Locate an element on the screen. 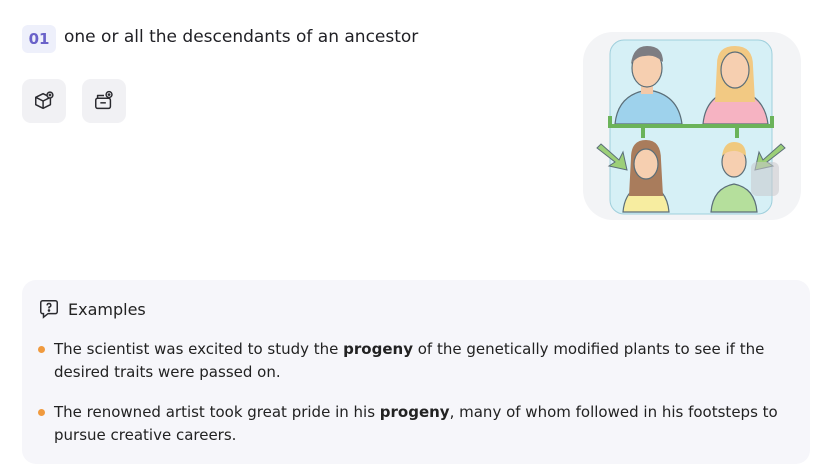 The height and width of the screenshot is (473, 834). archive-plus-icon is located at coordinates (104, 100).